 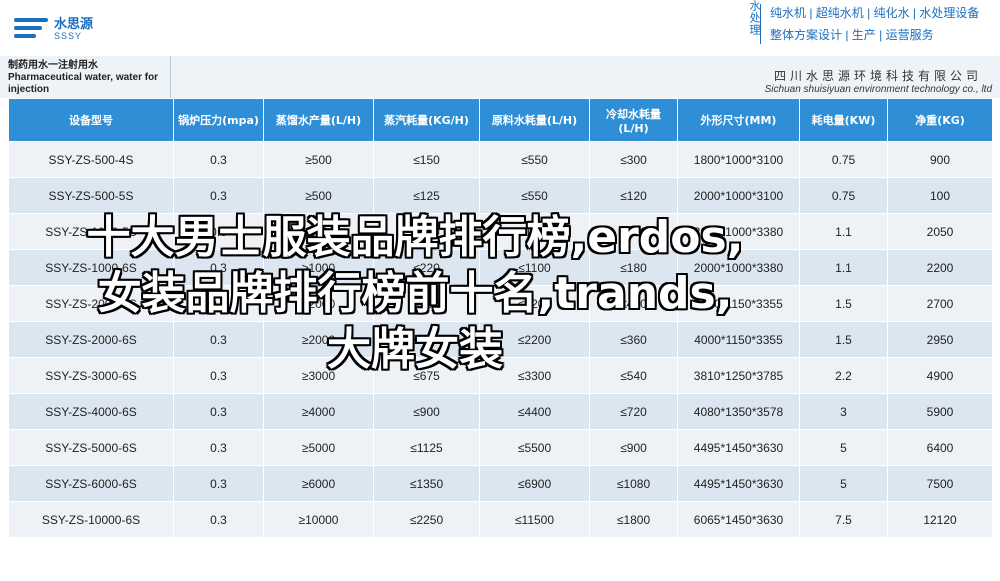 I want to click on table-cell: ≤120, so click(x=633, y=195).